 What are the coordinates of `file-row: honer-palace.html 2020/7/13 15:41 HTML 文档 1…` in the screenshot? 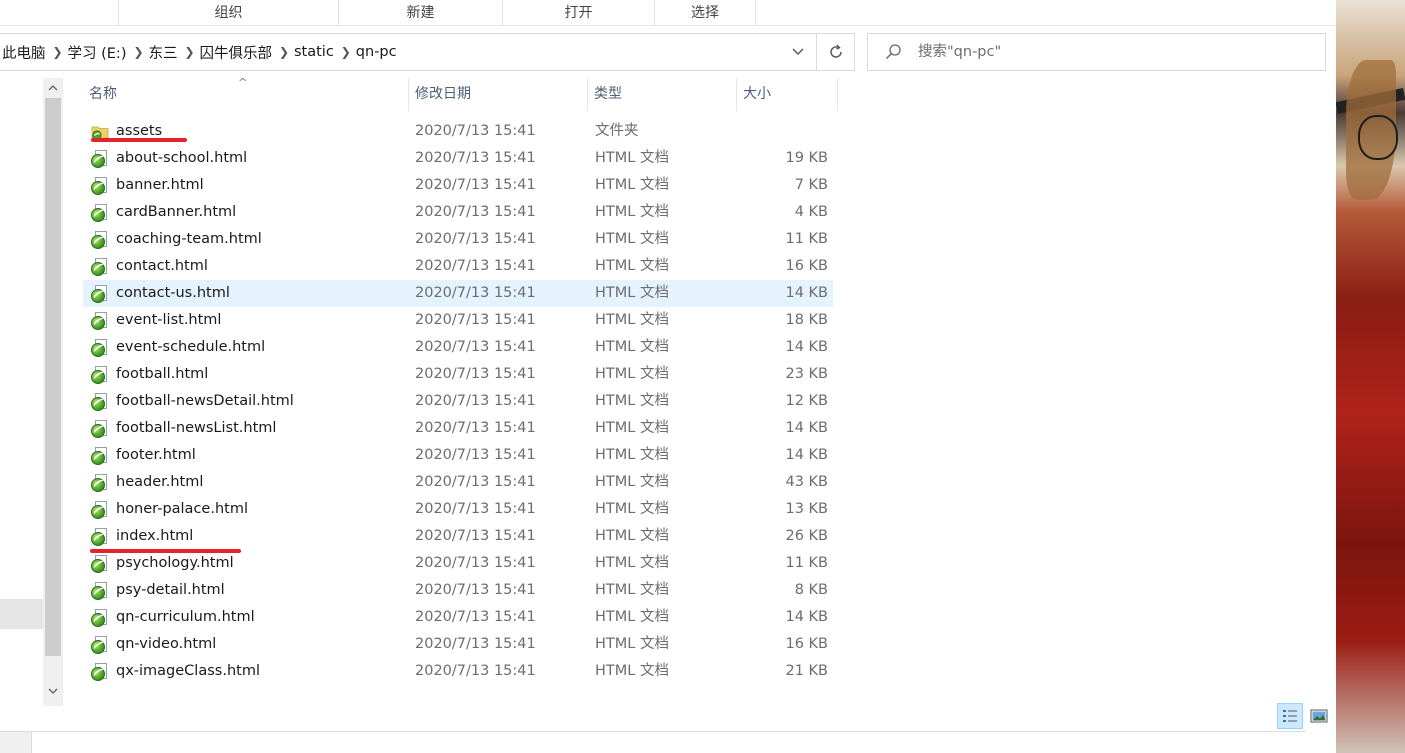 It's located at (458, 509).